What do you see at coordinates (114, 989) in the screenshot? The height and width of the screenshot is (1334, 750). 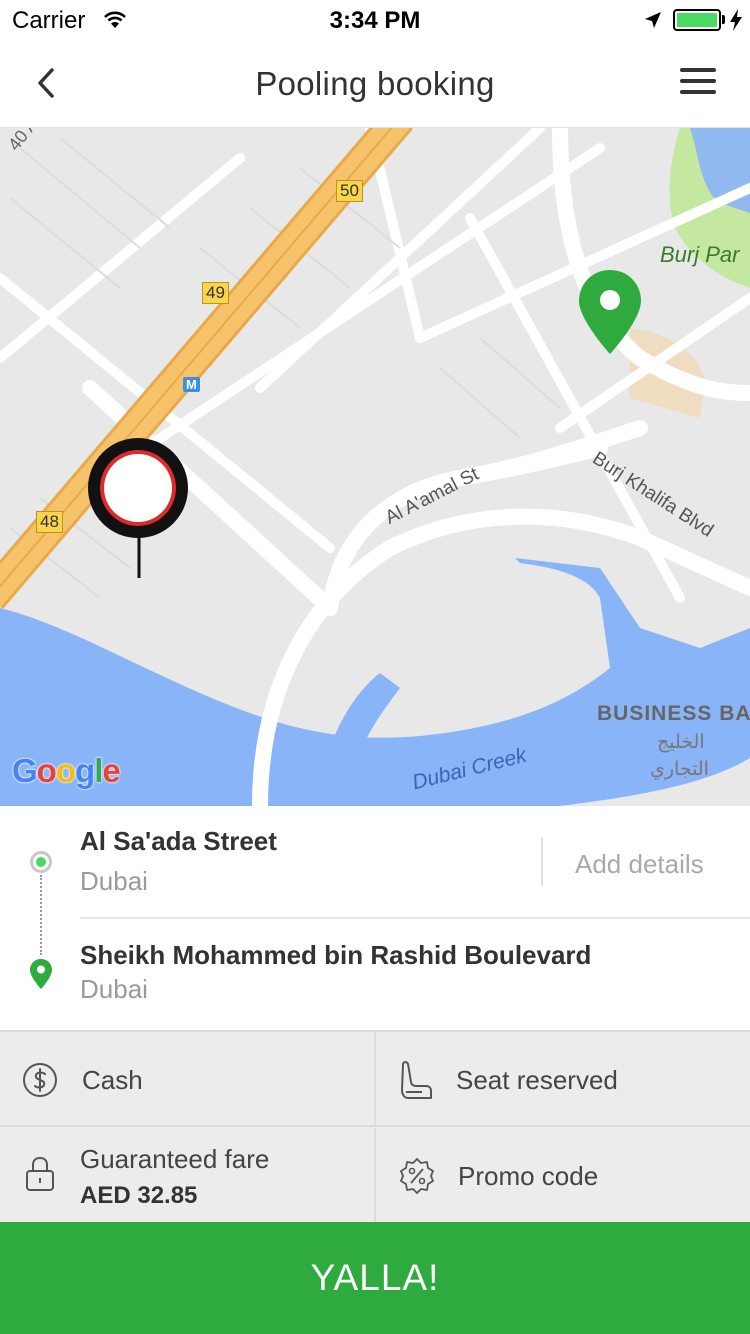 I see `destination-city: Dubai` at bounding box center [114, 989].